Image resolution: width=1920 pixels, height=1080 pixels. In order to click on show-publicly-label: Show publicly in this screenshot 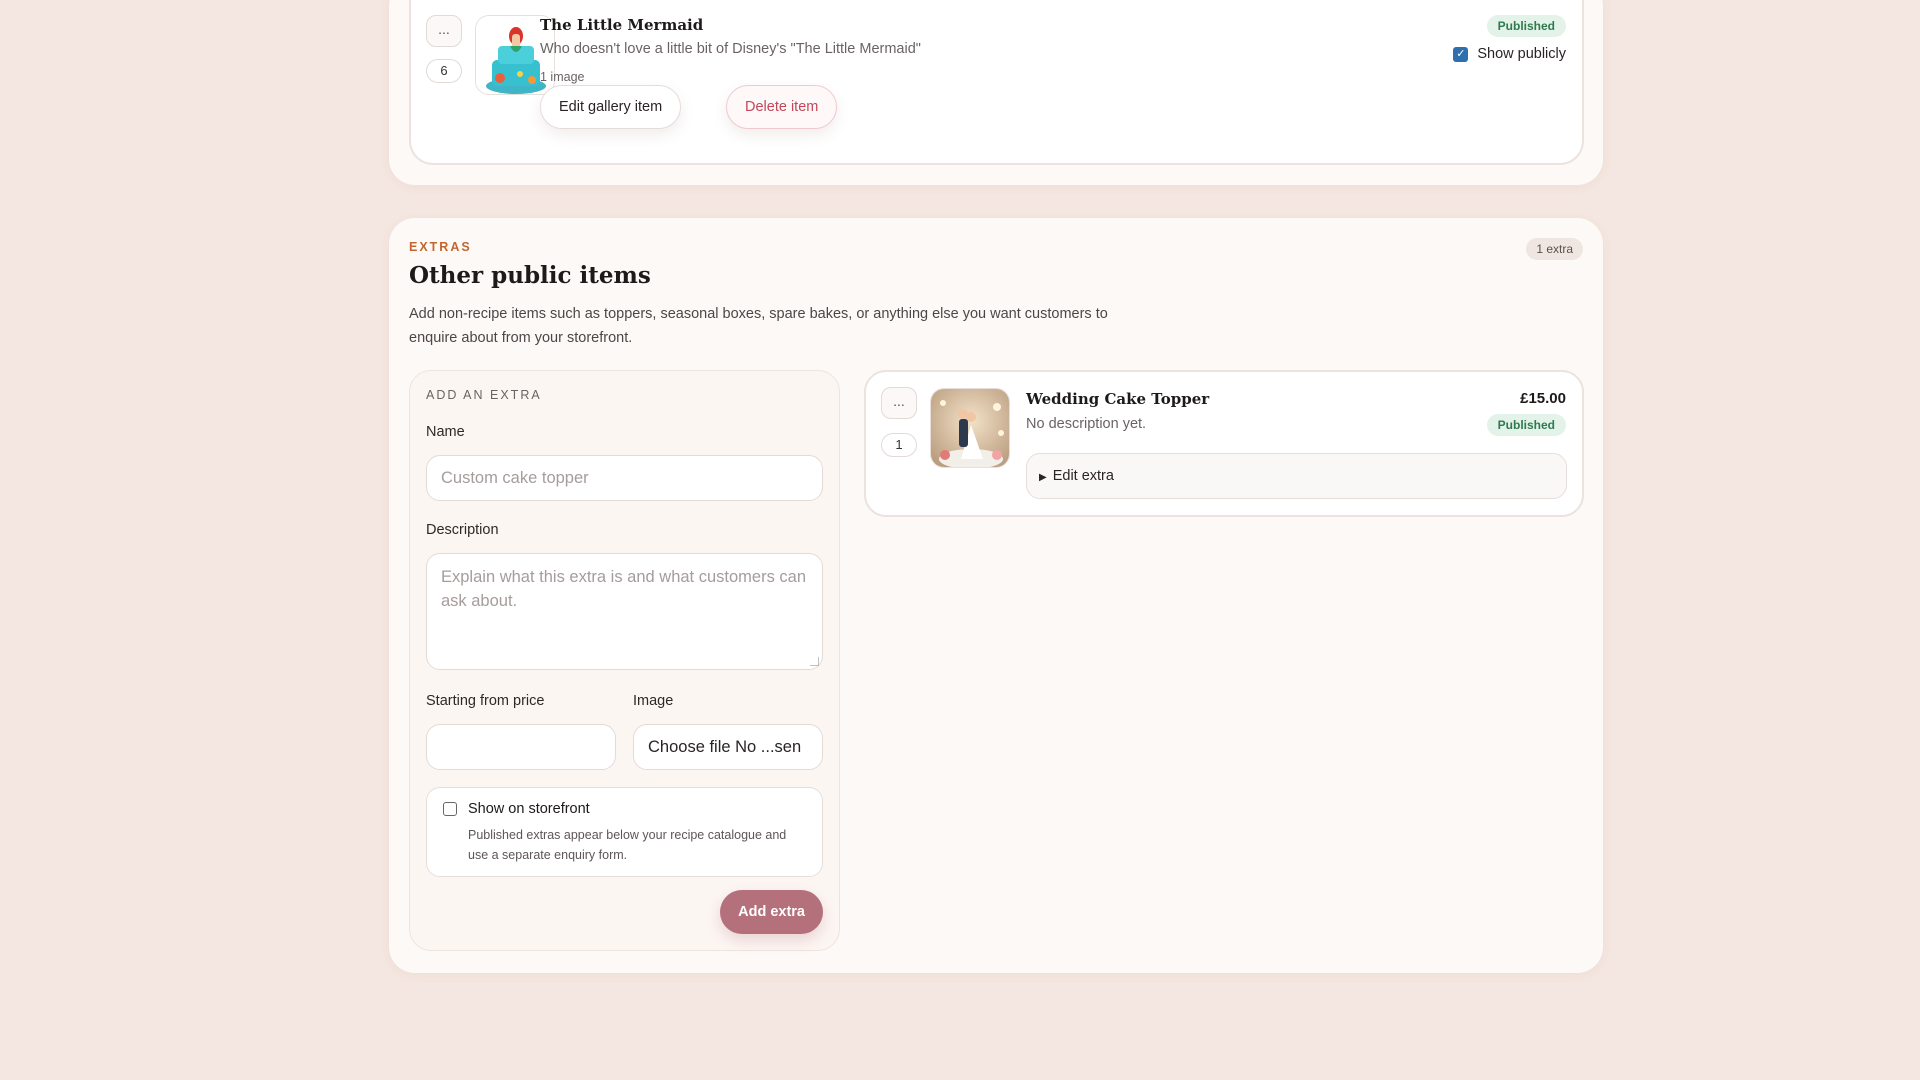, I will do `click(1521, 54)`.